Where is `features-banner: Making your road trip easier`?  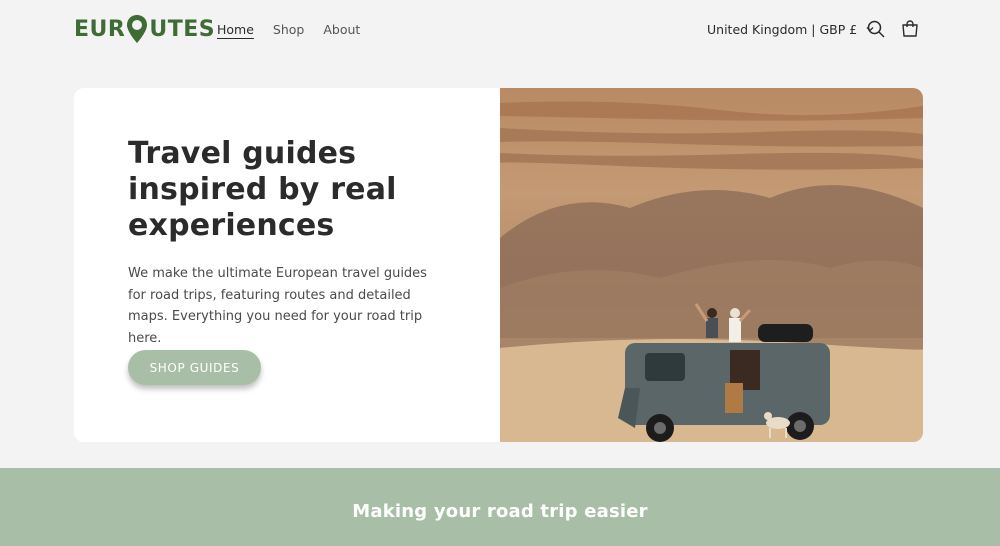 features-banner: Making your road trip easier is located at coordinates (500, 507).